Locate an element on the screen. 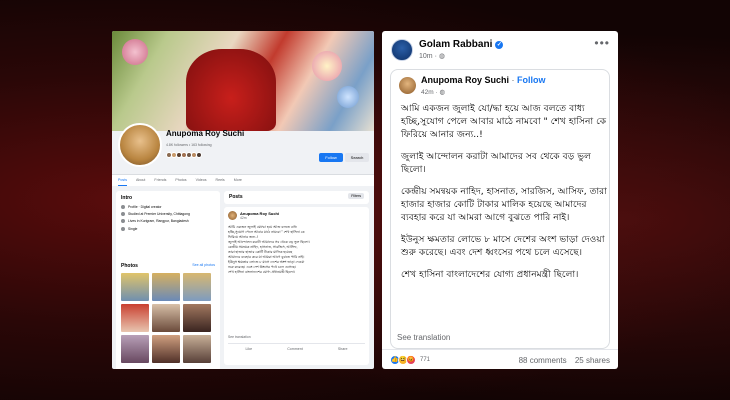  sharer-avatar is located at coordinates (402, 50).